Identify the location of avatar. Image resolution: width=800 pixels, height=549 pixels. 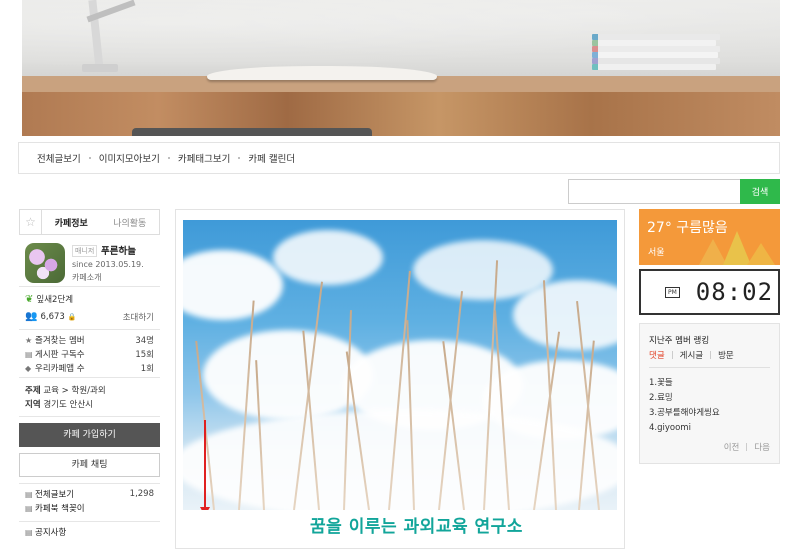
(45, 263).